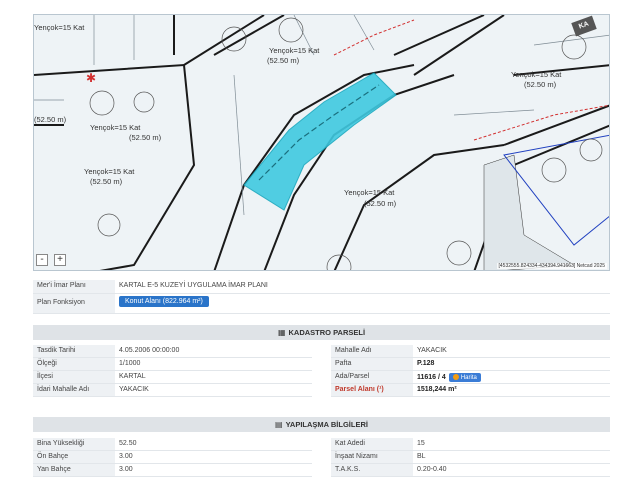 The image size is (640, 480). I want to click on field-label: İlçesi, so click(74, 377).